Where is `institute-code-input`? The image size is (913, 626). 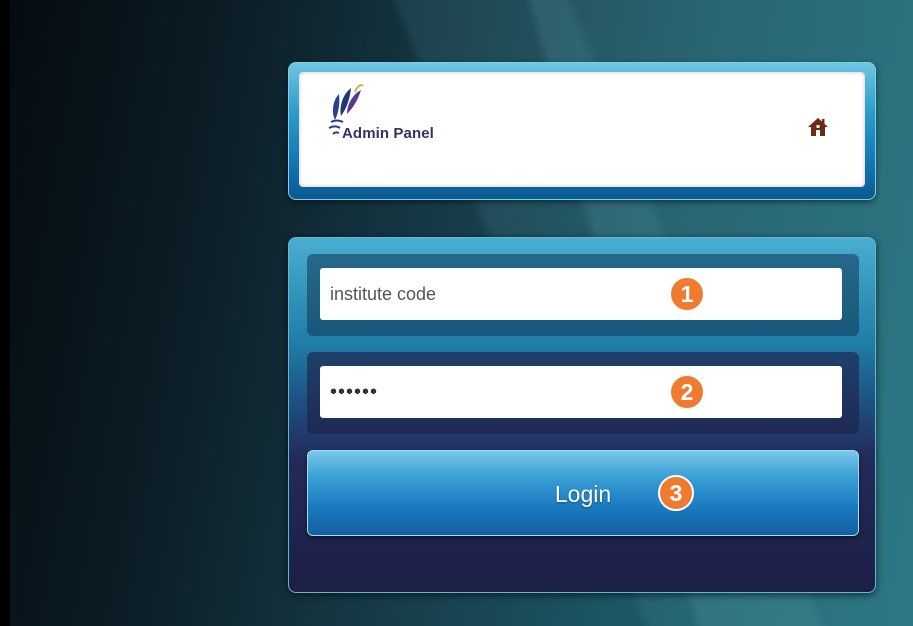
institute-code-input is located at coordinates (581, 294).